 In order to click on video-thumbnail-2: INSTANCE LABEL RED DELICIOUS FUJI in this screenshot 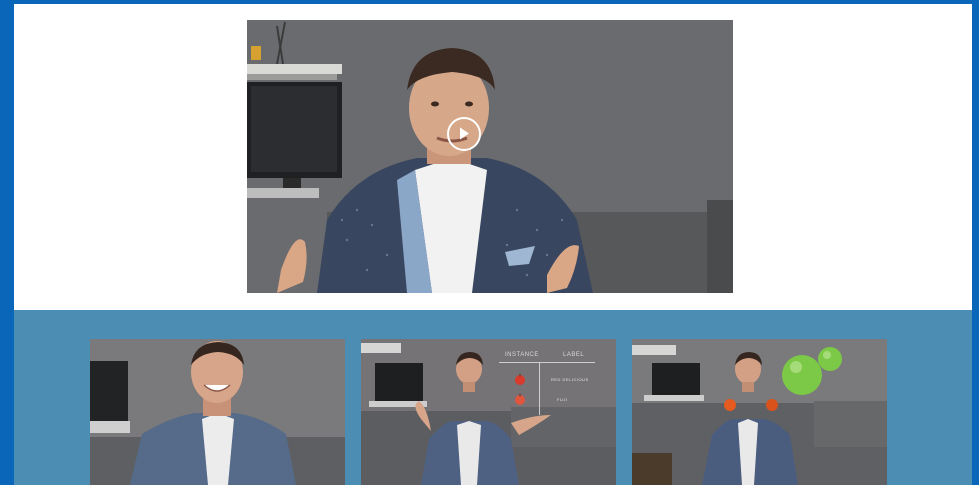, I will do `click(488, 412)`.